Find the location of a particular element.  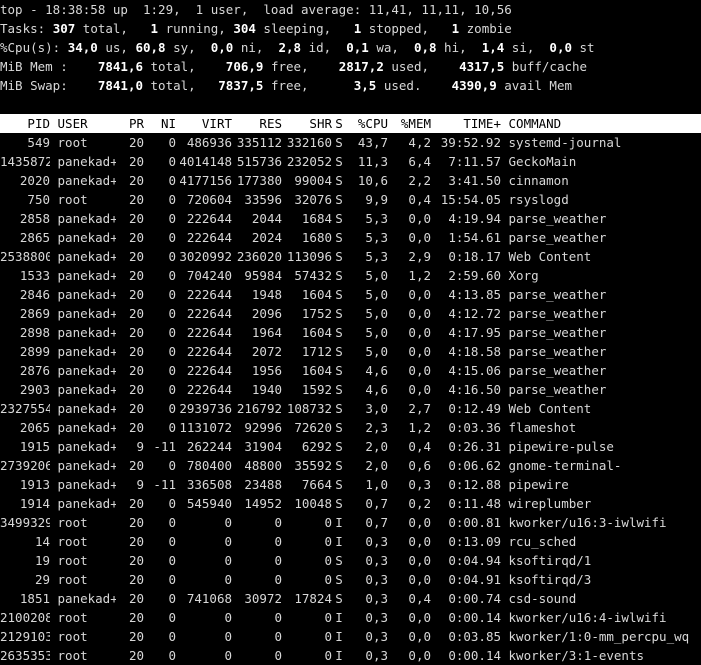

proc-time: 0:06.62 is located at coordinates (474, 465).